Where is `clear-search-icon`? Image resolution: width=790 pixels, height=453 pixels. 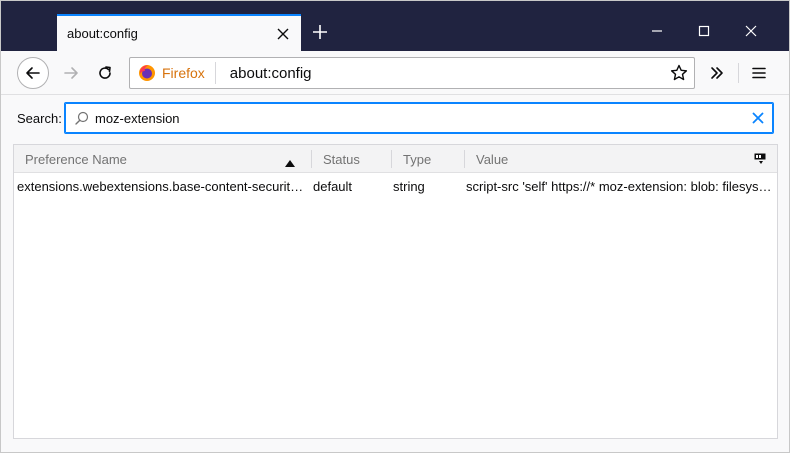 clear-search-icon is located at coordinates (758, 118).